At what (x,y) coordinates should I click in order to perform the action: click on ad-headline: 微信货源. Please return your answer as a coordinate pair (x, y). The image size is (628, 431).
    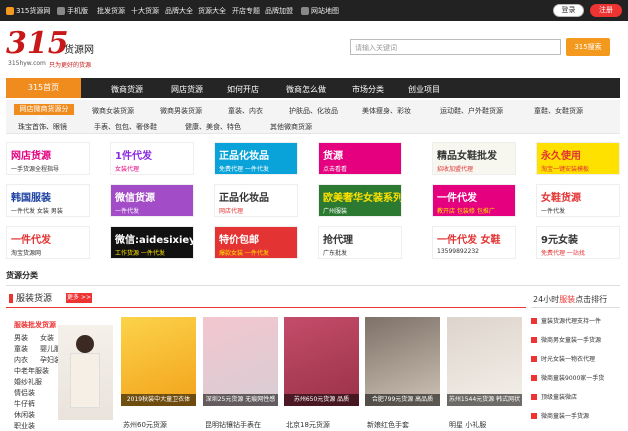
    Looking at the image, I should click on (135, 198).